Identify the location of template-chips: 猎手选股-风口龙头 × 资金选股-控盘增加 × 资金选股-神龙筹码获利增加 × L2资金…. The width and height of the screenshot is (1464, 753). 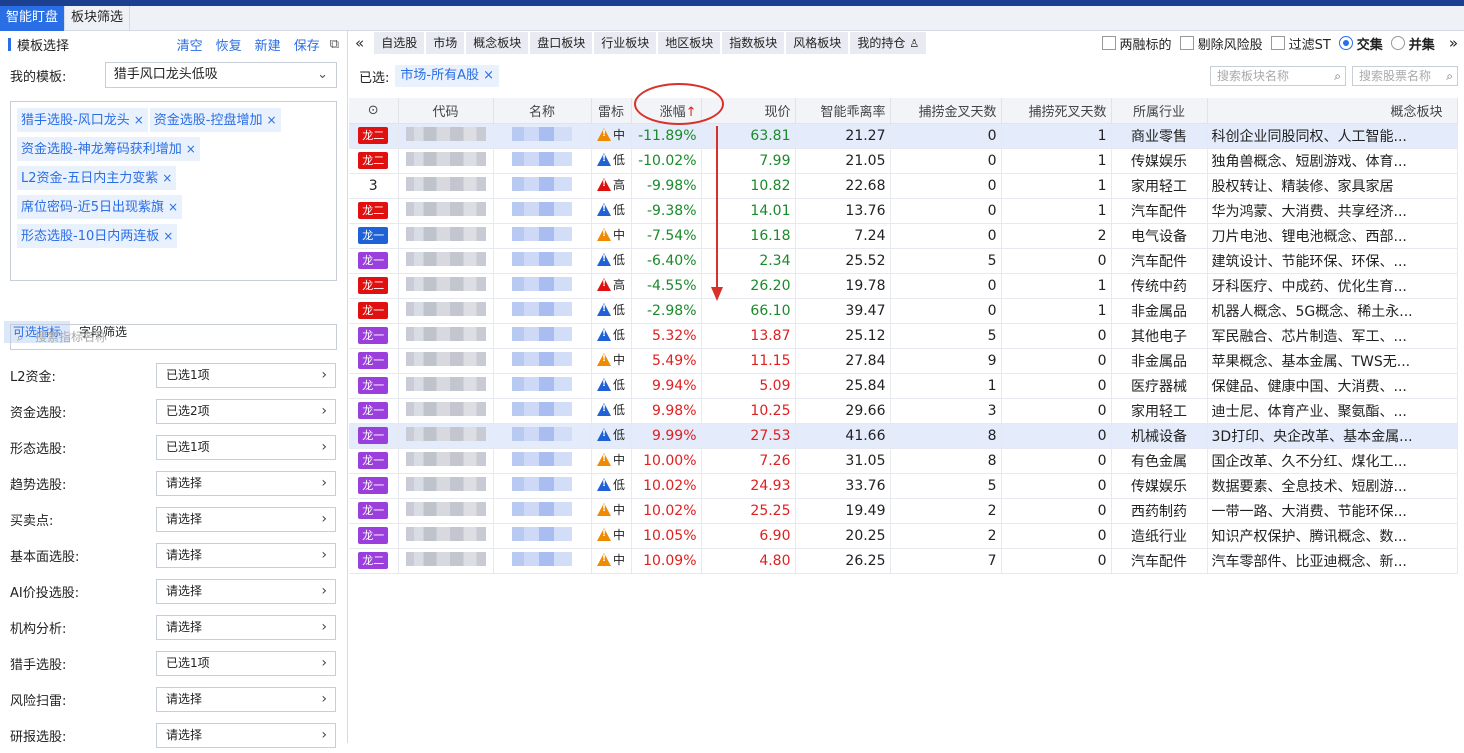
(173, 191).